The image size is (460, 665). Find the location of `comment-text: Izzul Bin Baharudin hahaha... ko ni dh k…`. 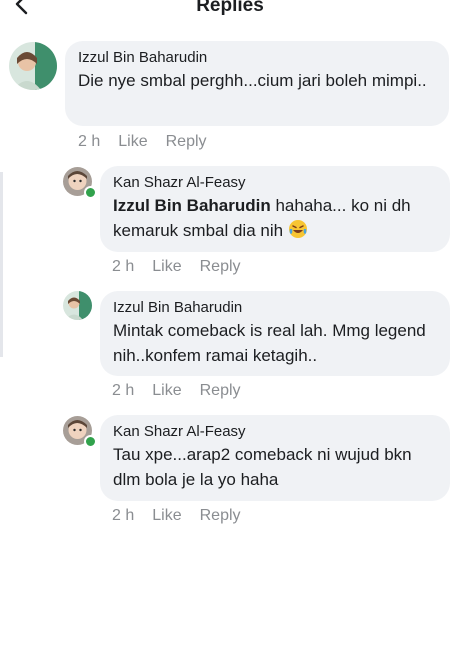

comment-text: Izzul Bin Baharudin hahaha... ko ni dh k… is located at coordinates (273, 218).